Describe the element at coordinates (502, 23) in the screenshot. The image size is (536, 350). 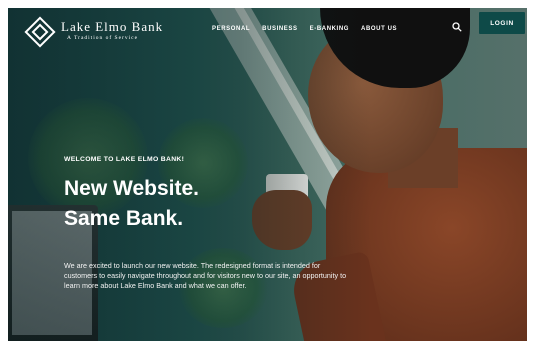
I see `login-button: LOGIN` at that location.